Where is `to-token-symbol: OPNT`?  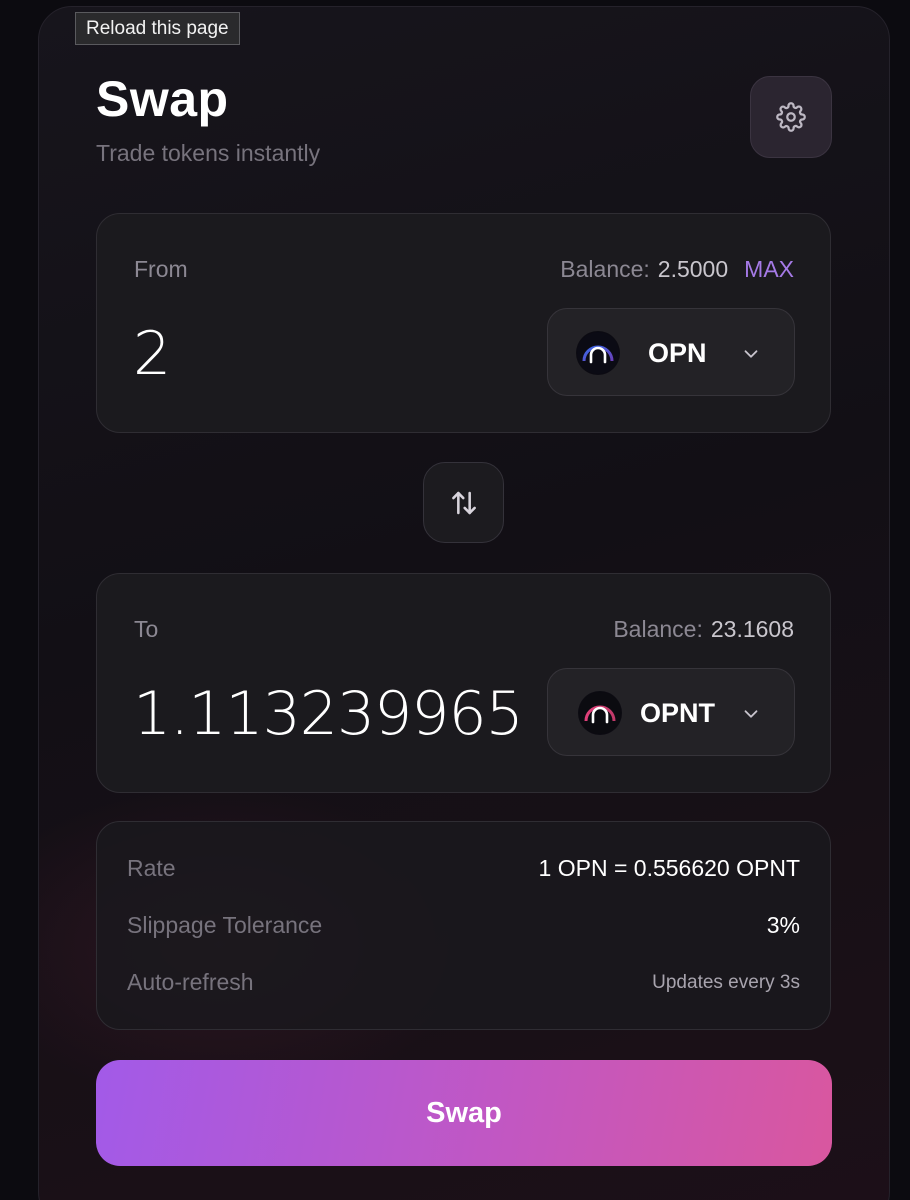
to-token-symbol: OPNT is located at coordinates (678, 713).